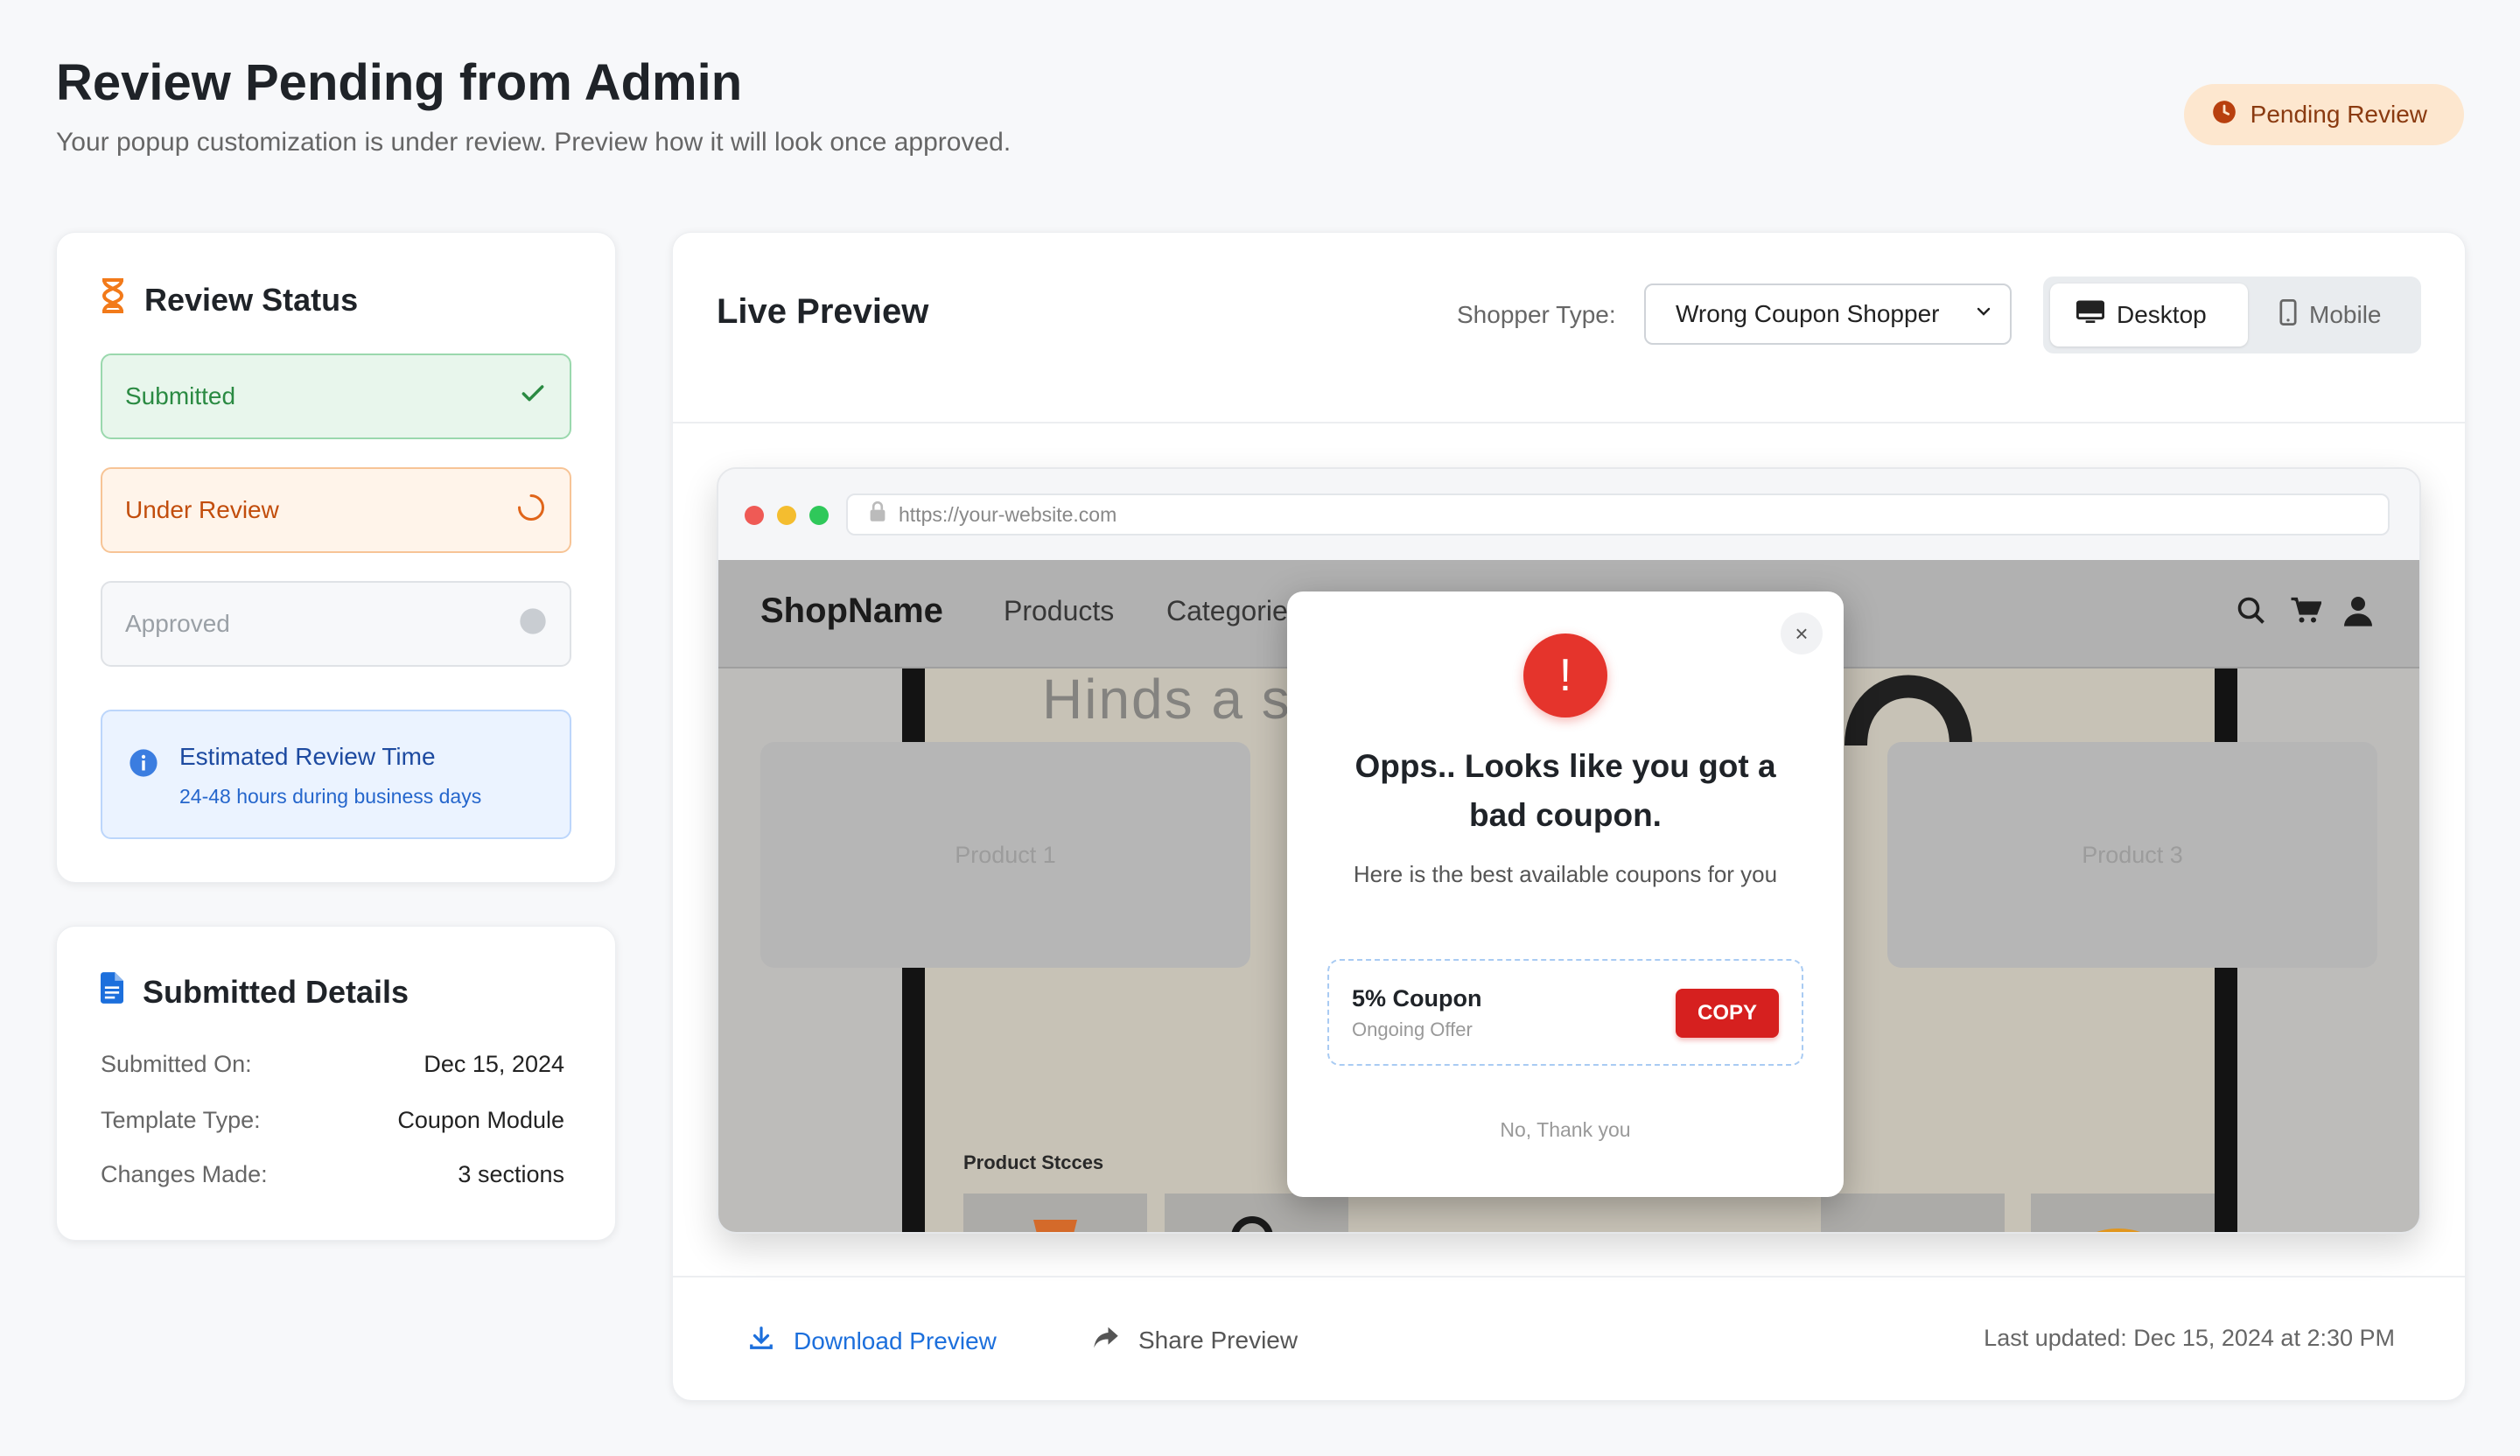 Image resolution: width=2520 pixels, height=1456 pixels. I want to click on popup-title: Opps.. Looks like you got a bad coupon., so click(1565, 790).